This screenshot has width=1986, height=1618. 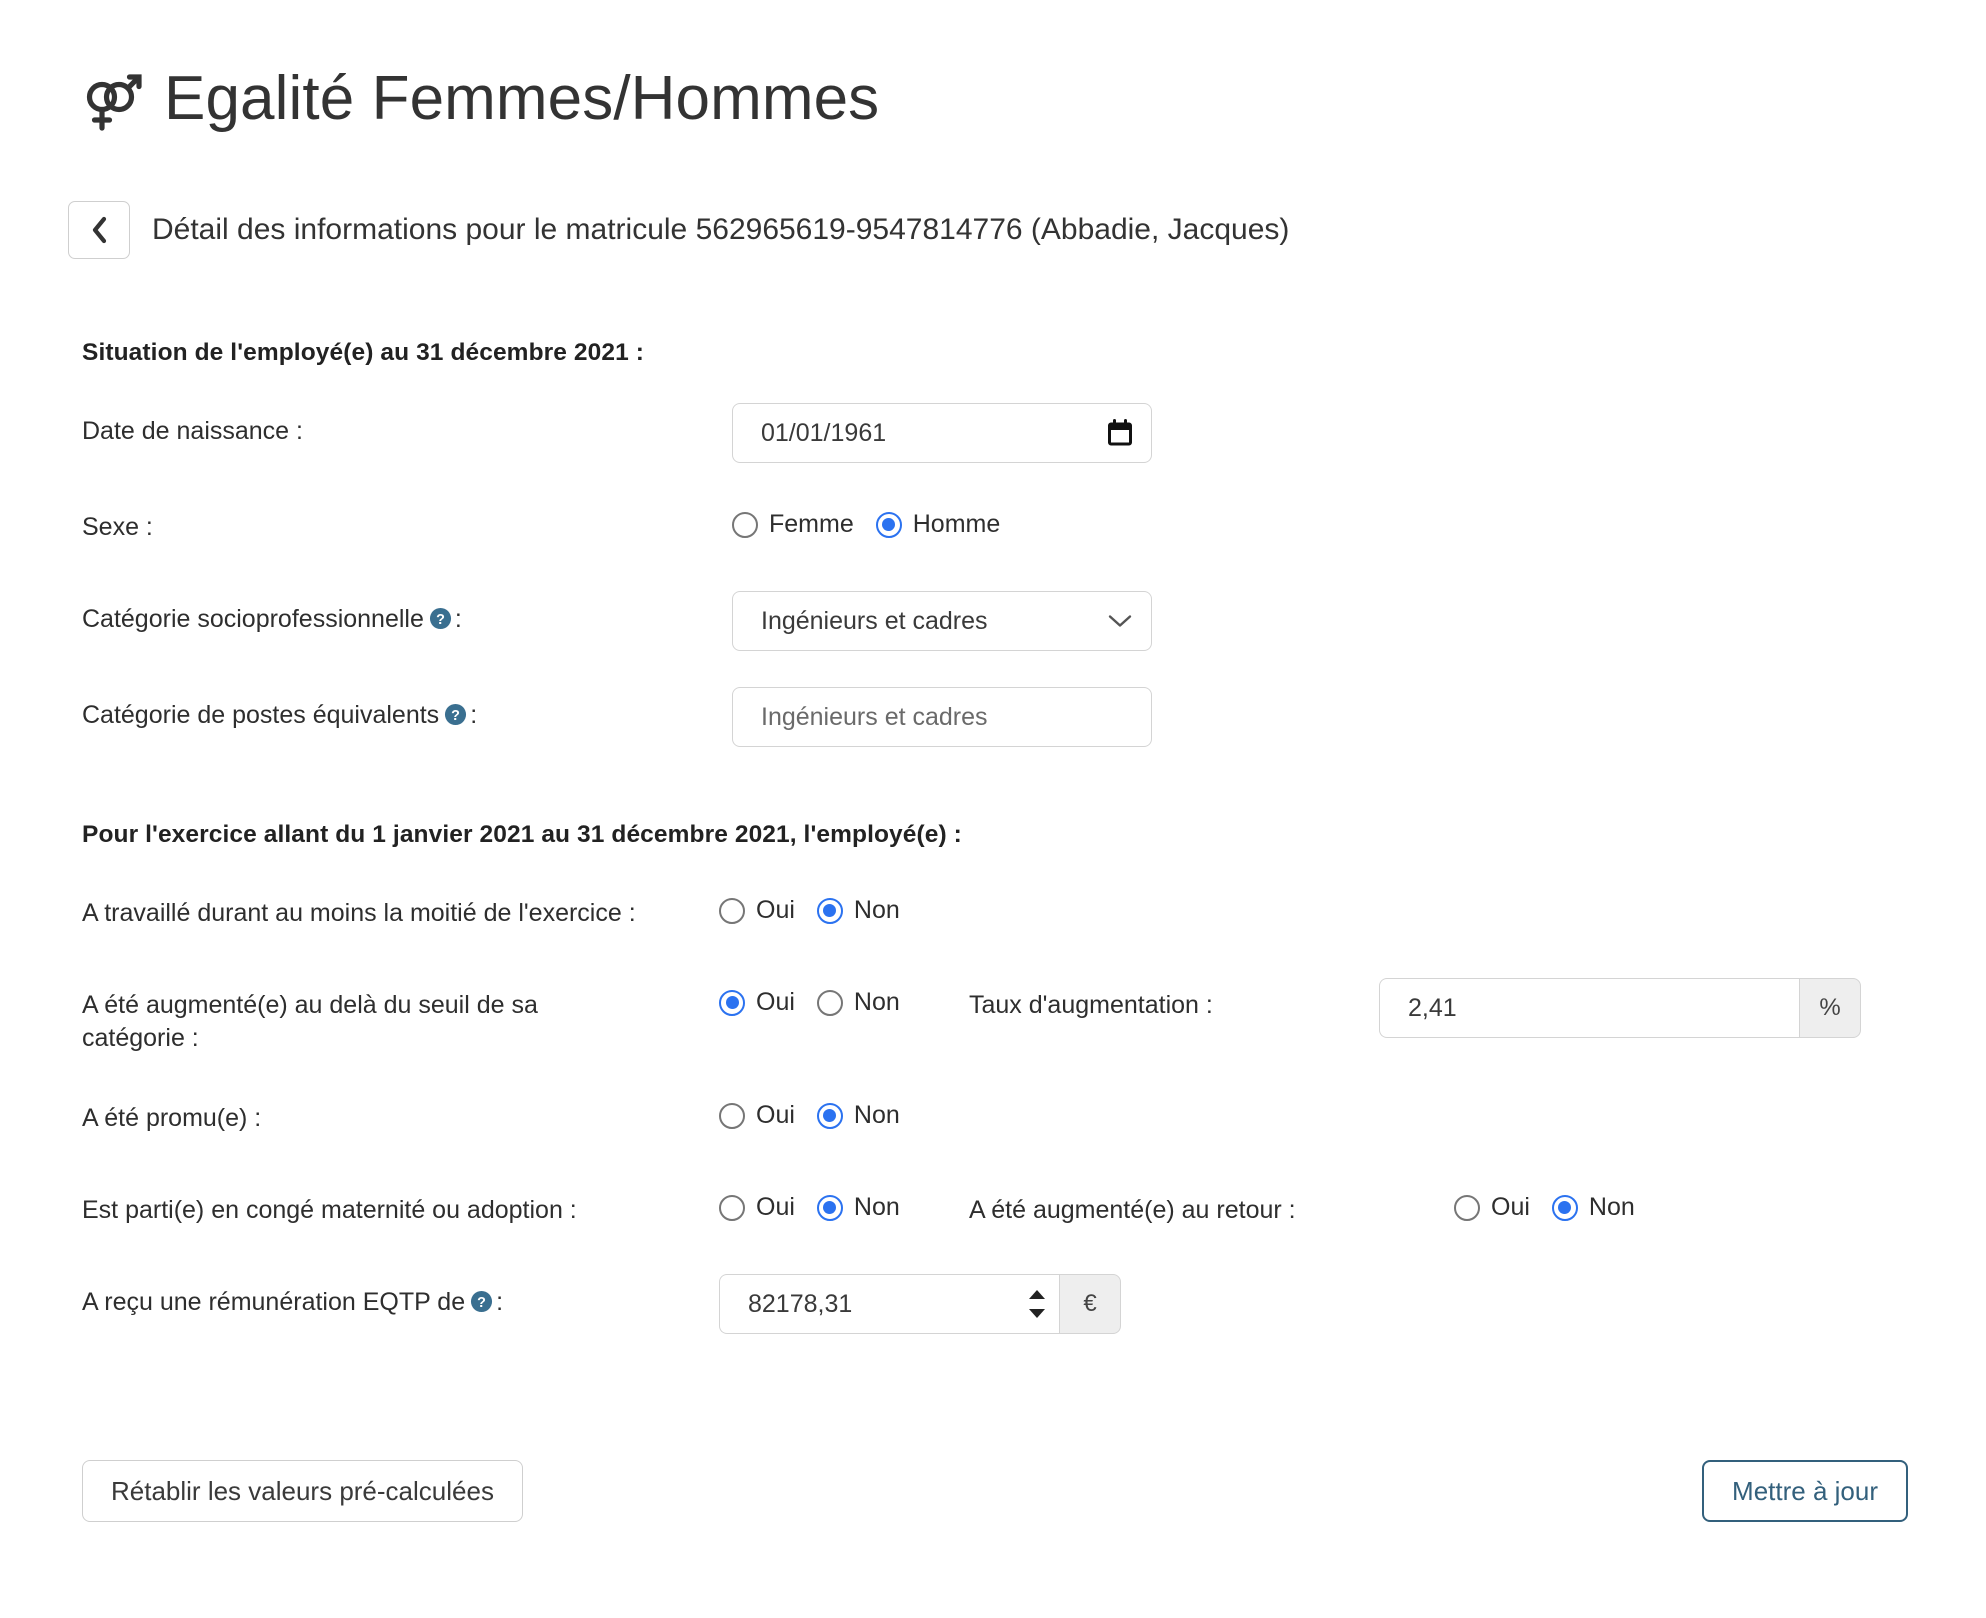 I want to click on csp-select: Ingénieurs et cadres, so click(x=942, y=621).